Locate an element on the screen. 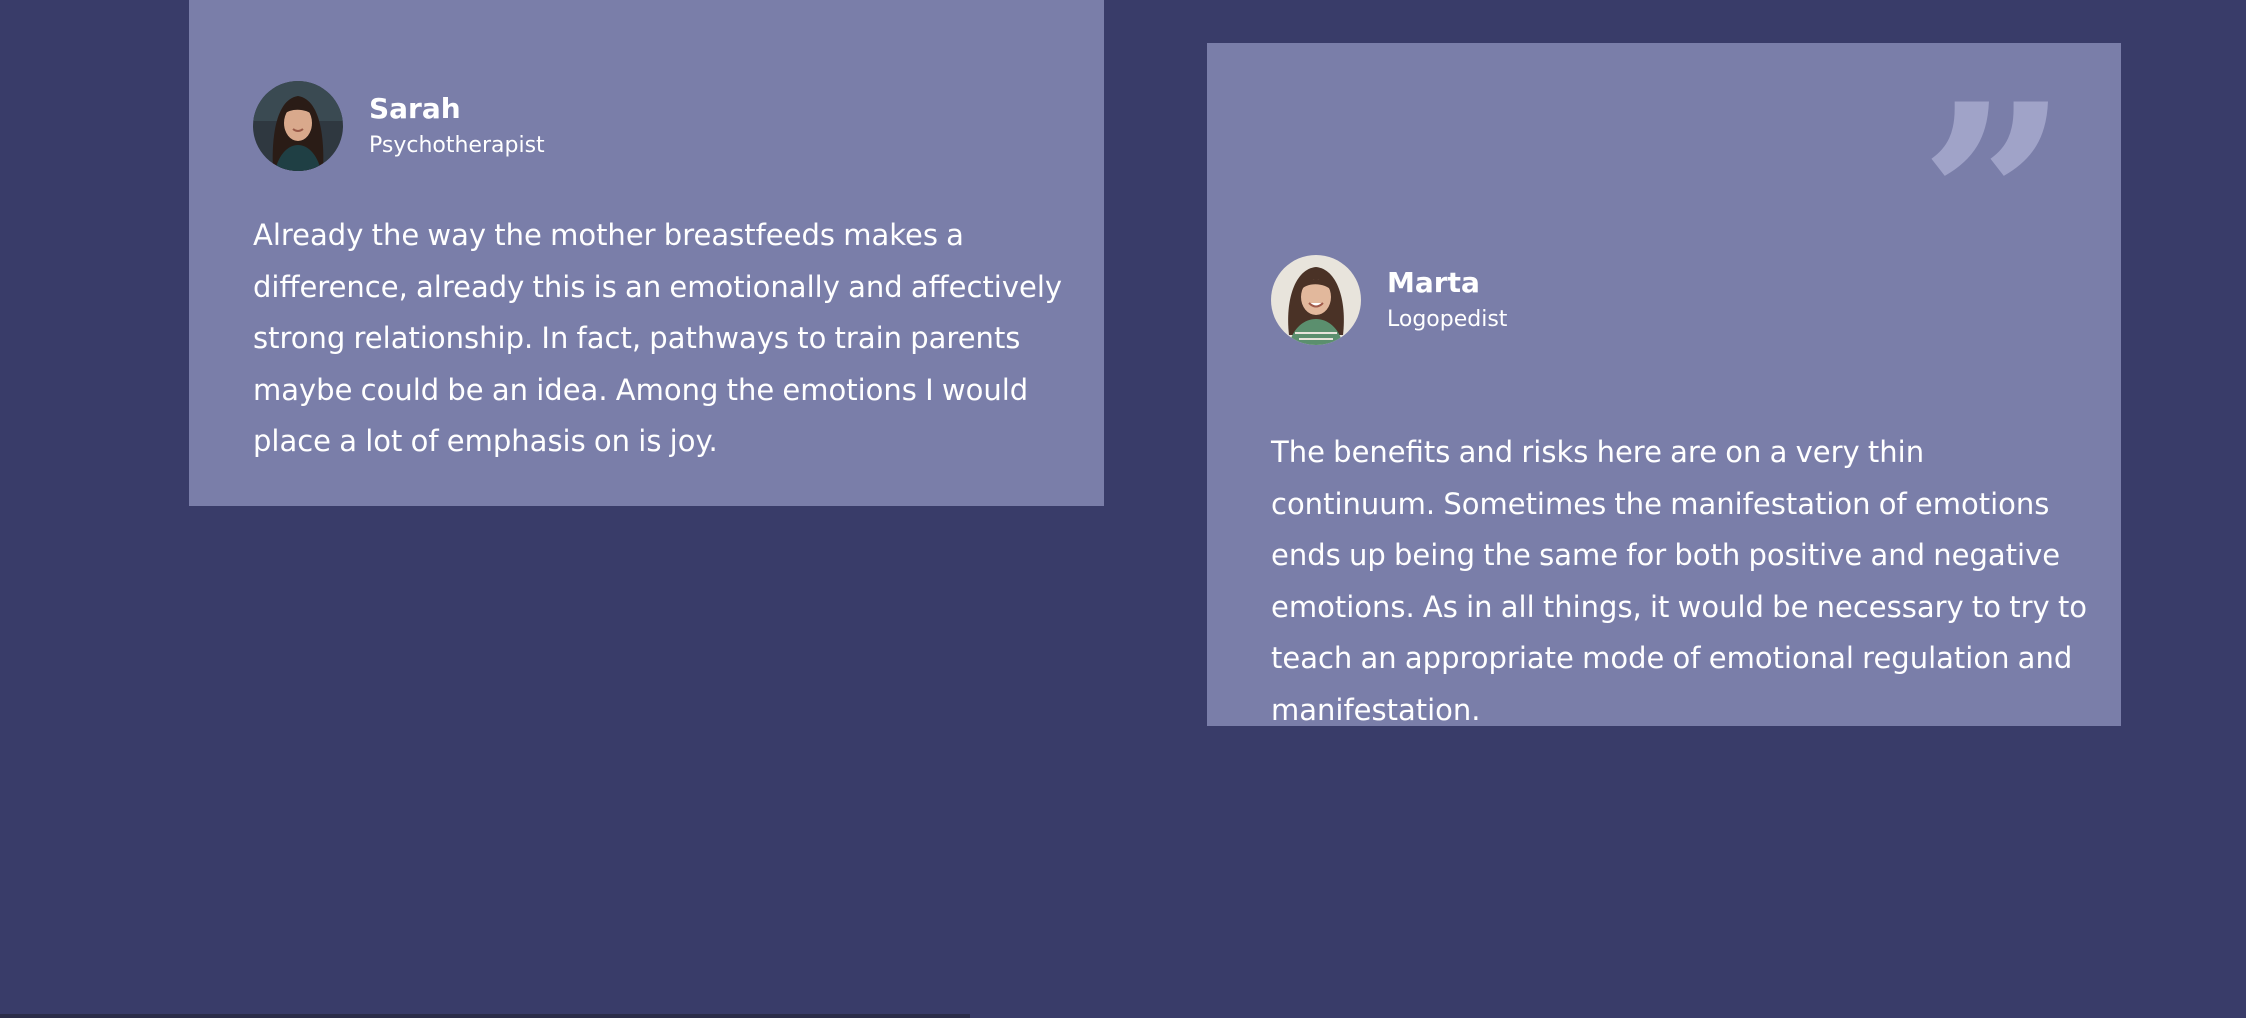 The image size is (2246, 1018). testimonial-author: Sarah Psychotherapist is located at coordinates (399, 126).